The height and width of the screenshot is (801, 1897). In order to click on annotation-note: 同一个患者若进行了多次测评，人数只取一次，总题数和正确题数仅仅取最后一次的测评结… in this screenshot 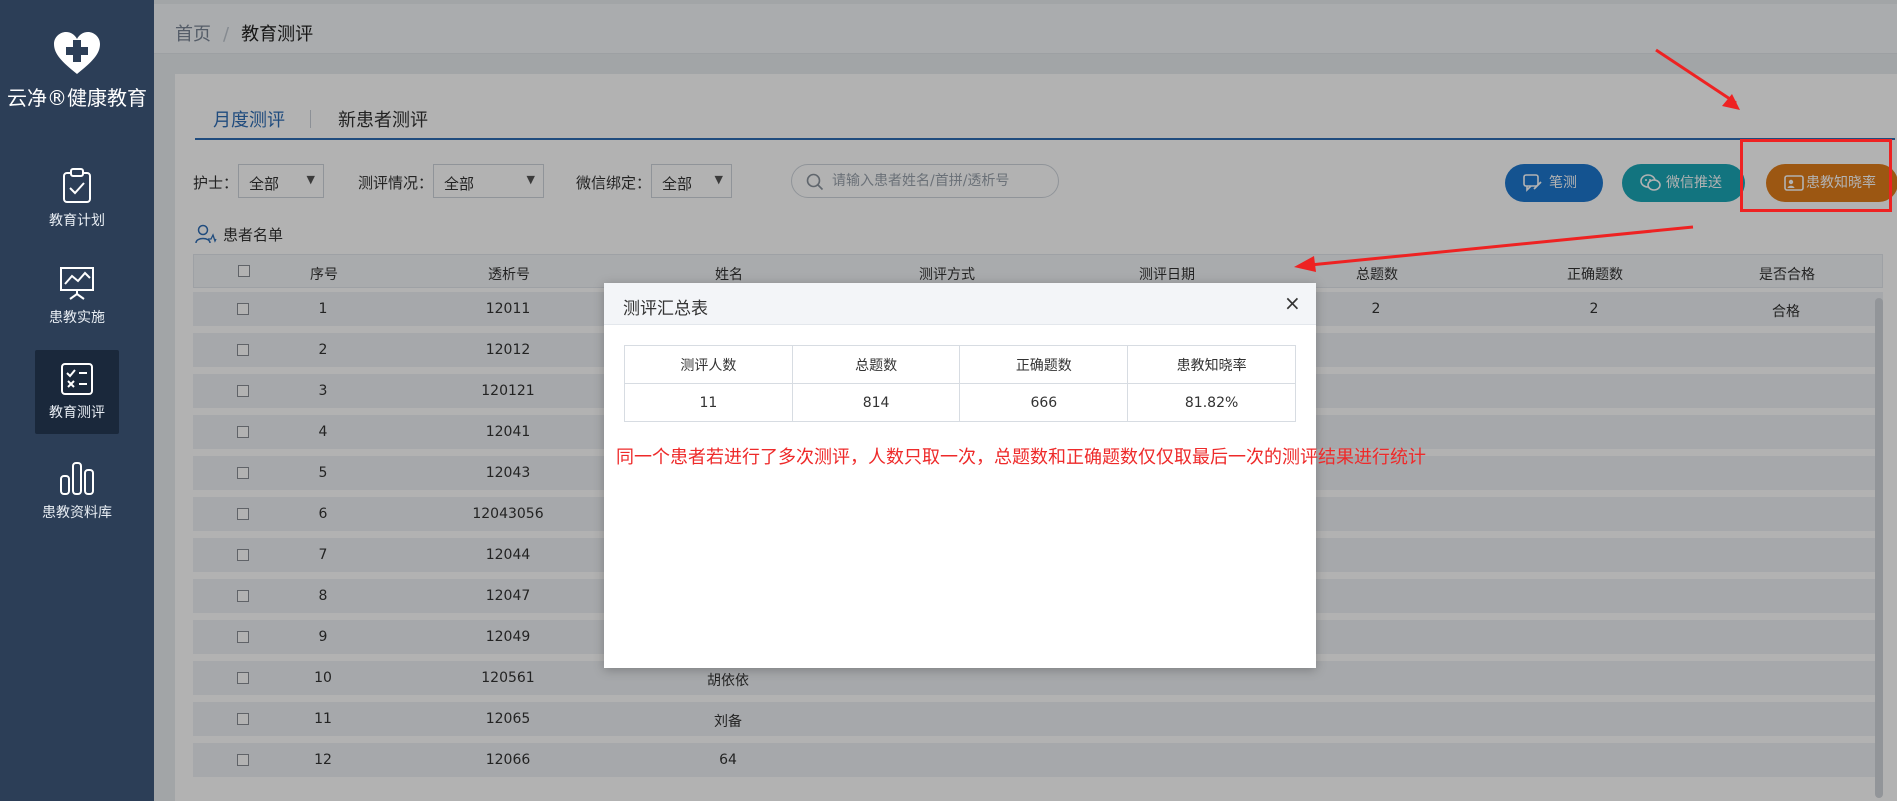, I will do `click(1021, 457)`.